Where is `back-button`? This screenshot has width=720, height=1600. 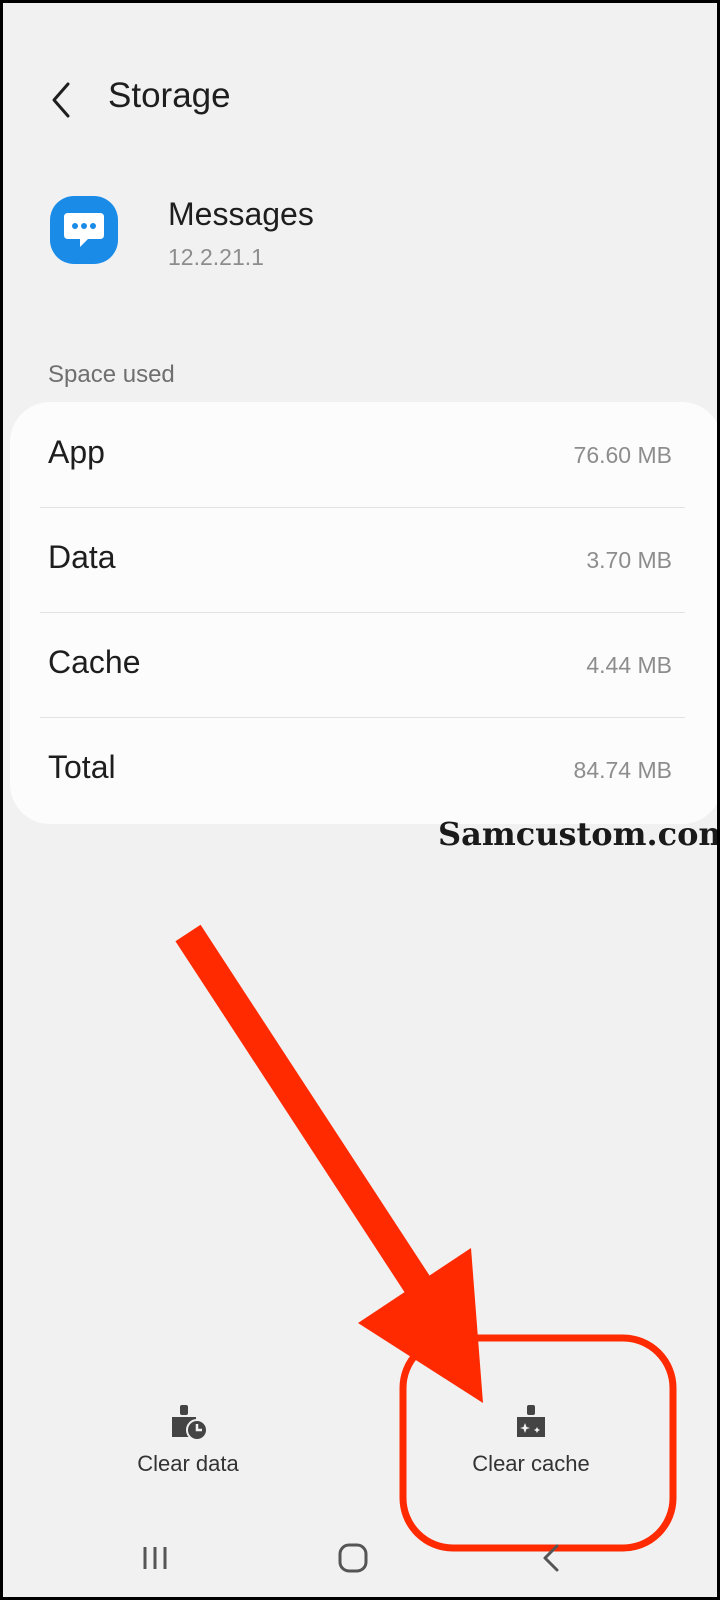
back-button is located at coordinates (61, 100).